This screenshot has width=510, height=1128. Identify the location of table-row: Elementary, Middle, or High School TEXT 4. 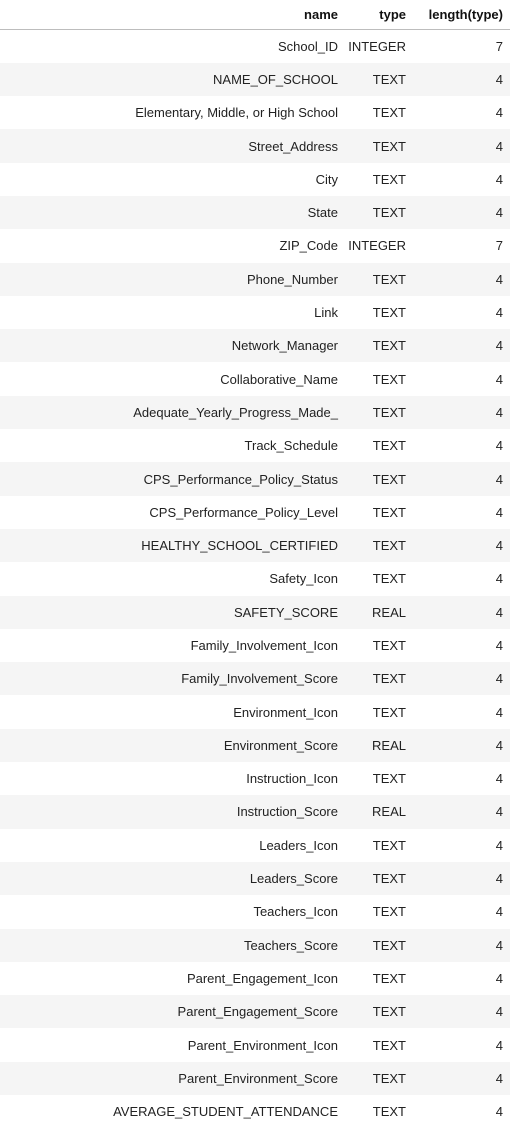
(255, 112).